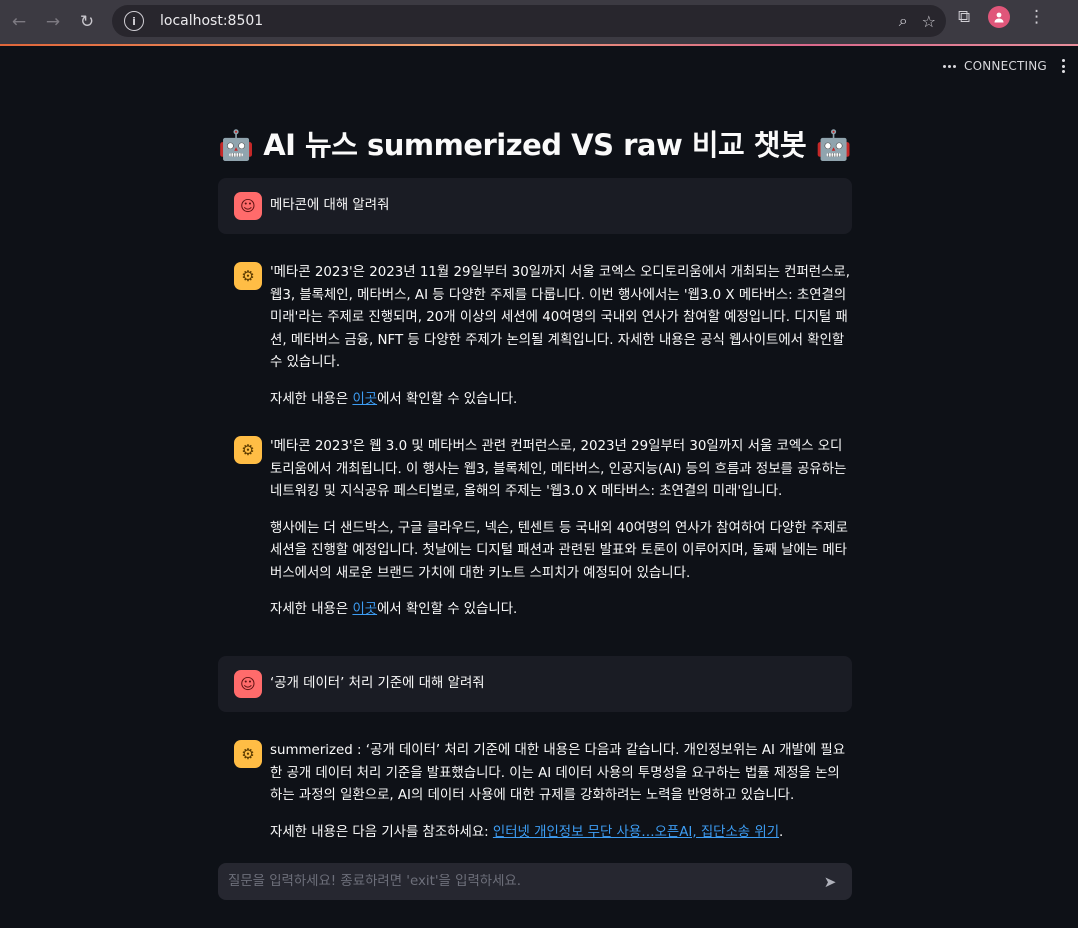  I want to click on forward-arrow-icon: →, so click(53, 22).